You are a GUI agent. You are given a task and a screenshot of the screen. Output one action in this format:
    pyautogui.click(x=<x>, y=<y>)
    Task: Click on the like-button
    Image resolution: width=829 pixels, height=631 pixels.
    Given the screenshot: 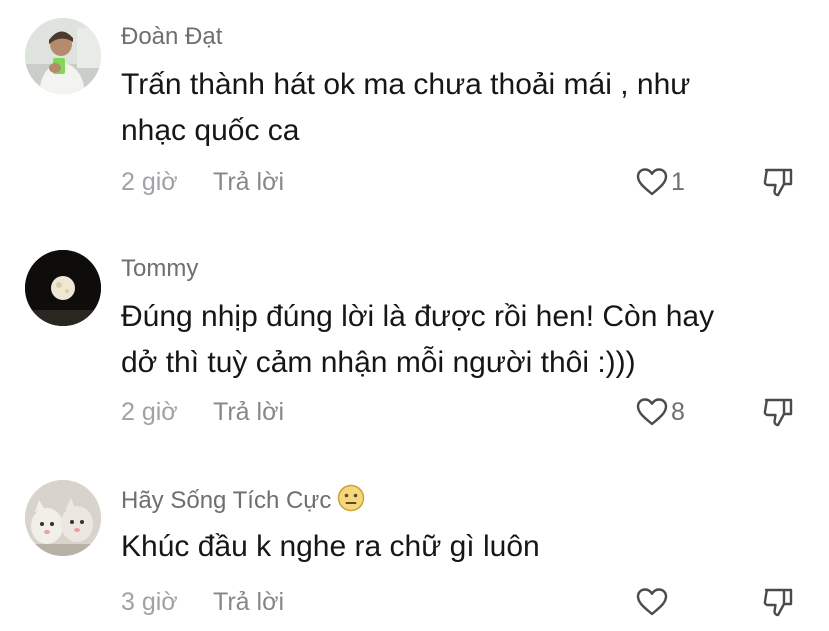 What is the action you would take?
    pyautogui.click(x=653, y=602)
    